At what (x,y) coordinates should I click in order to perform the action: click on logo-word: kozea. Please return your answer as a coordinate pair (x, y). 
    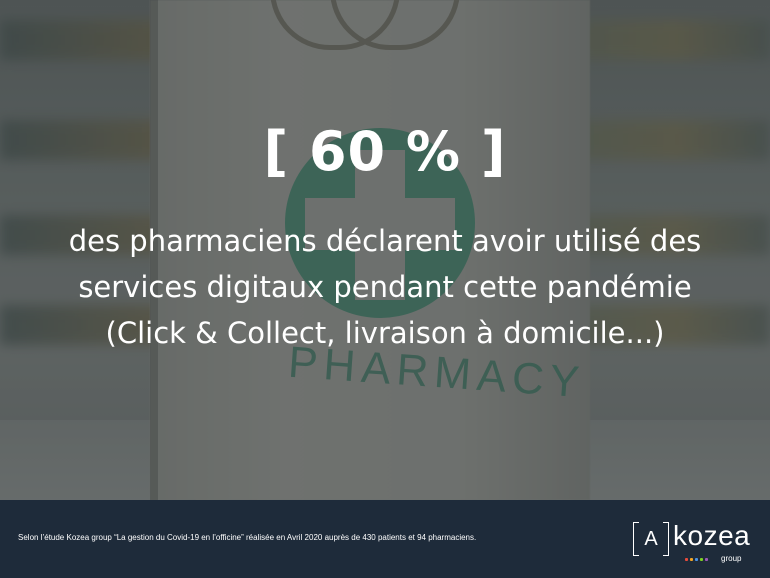
    Looking at the image, I should click on (712, 535).